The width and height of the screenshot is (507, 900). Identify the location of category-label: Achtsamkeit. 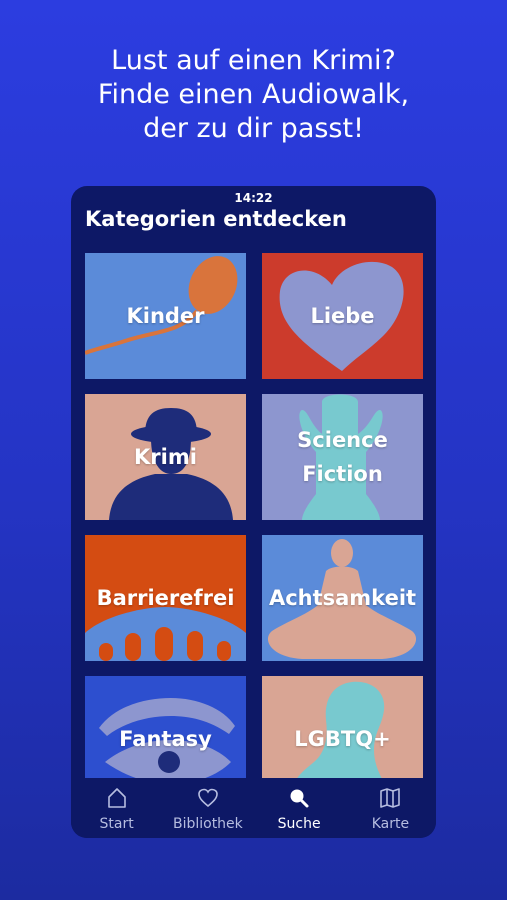
(342, 598).